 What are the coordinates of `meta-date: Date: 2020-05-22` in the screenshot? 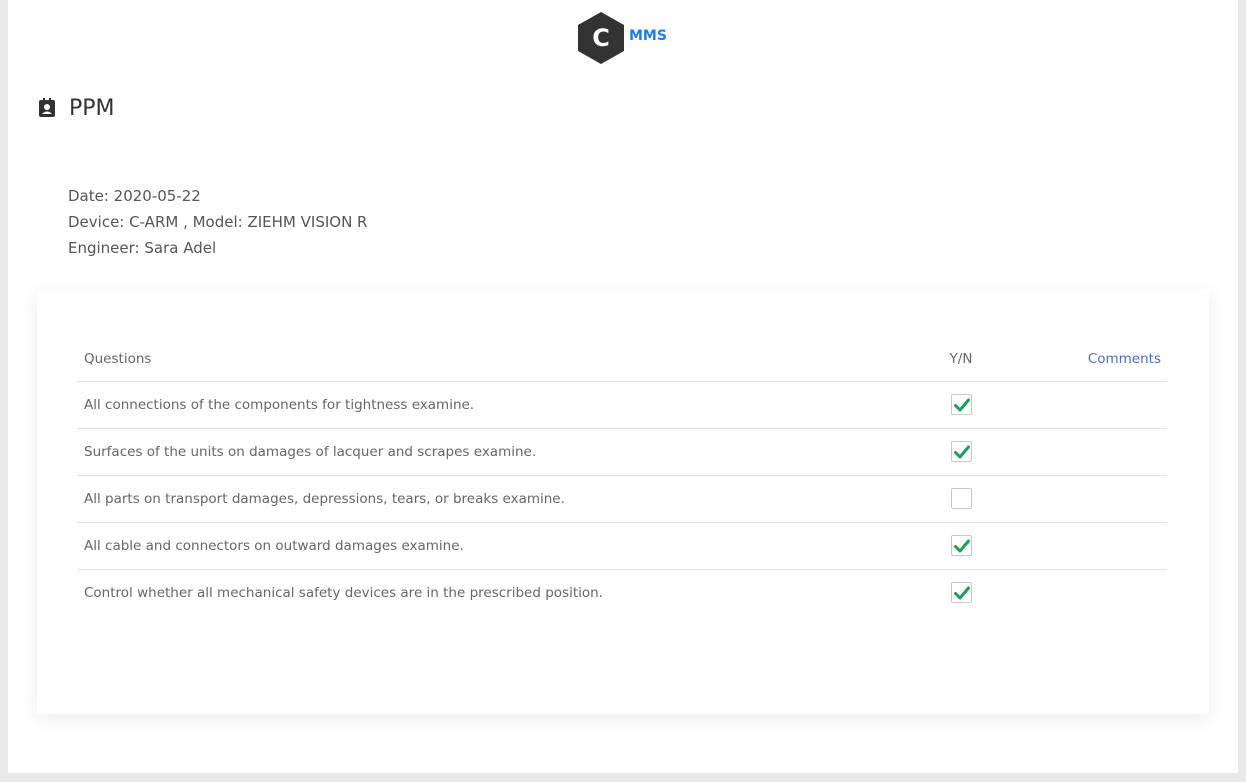 It's located at (134, 196).